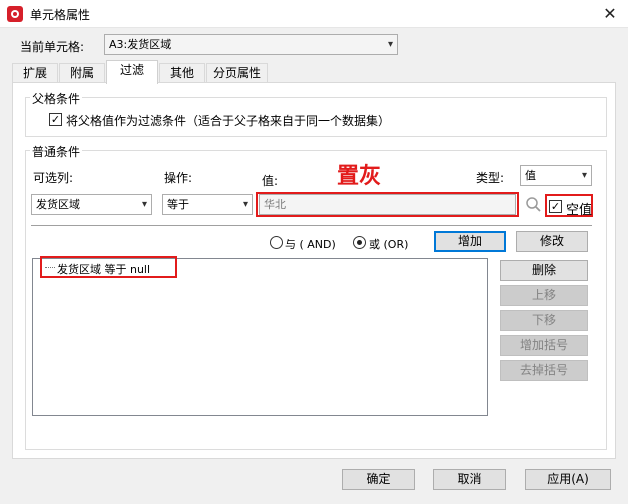 The image size is (628, 504). I want to click on parent-filter-label: 将父格值作为过滤条件（适合于父子格来自于同一个数据集）, so click(228, 121).